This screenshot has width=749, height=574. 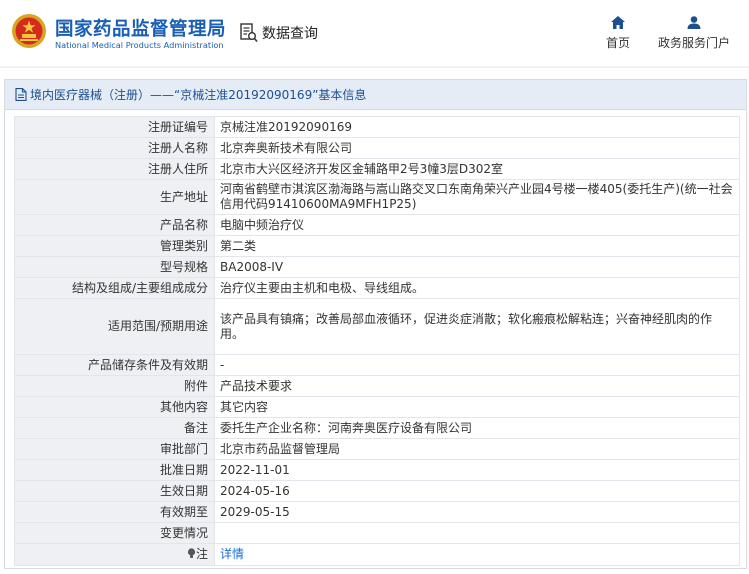 I want to click on row-key: 审批部门, so click(x=114, y=449).